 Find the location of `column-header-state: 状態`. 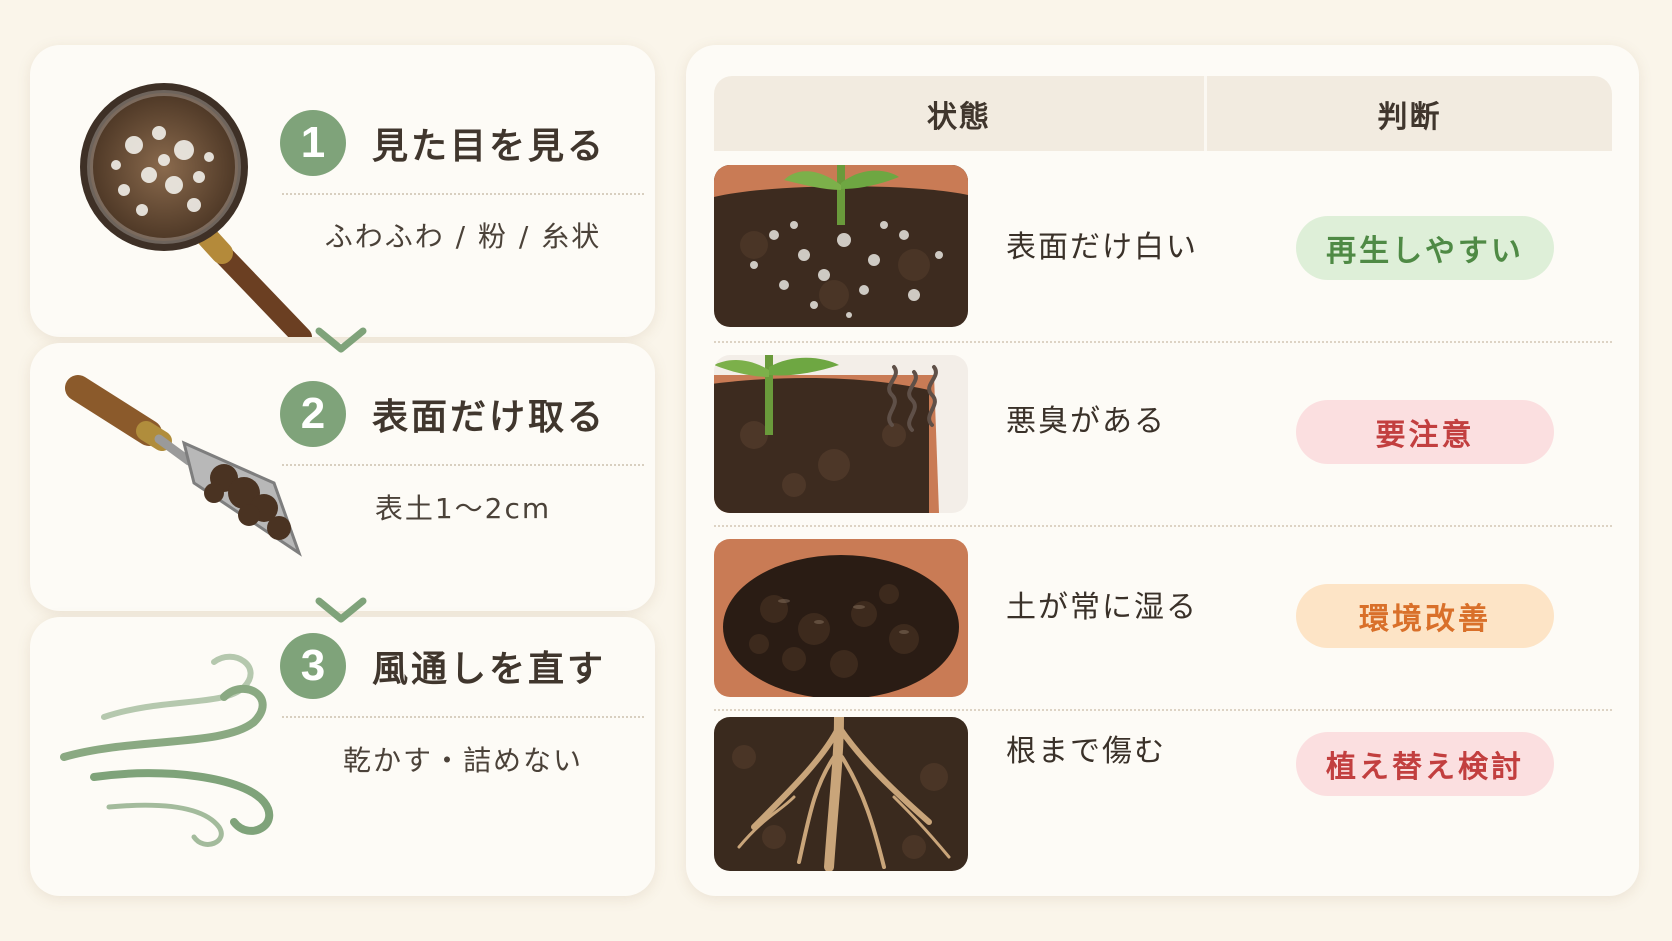

column-header-state: 状態 is located at coordinates (959, 117).